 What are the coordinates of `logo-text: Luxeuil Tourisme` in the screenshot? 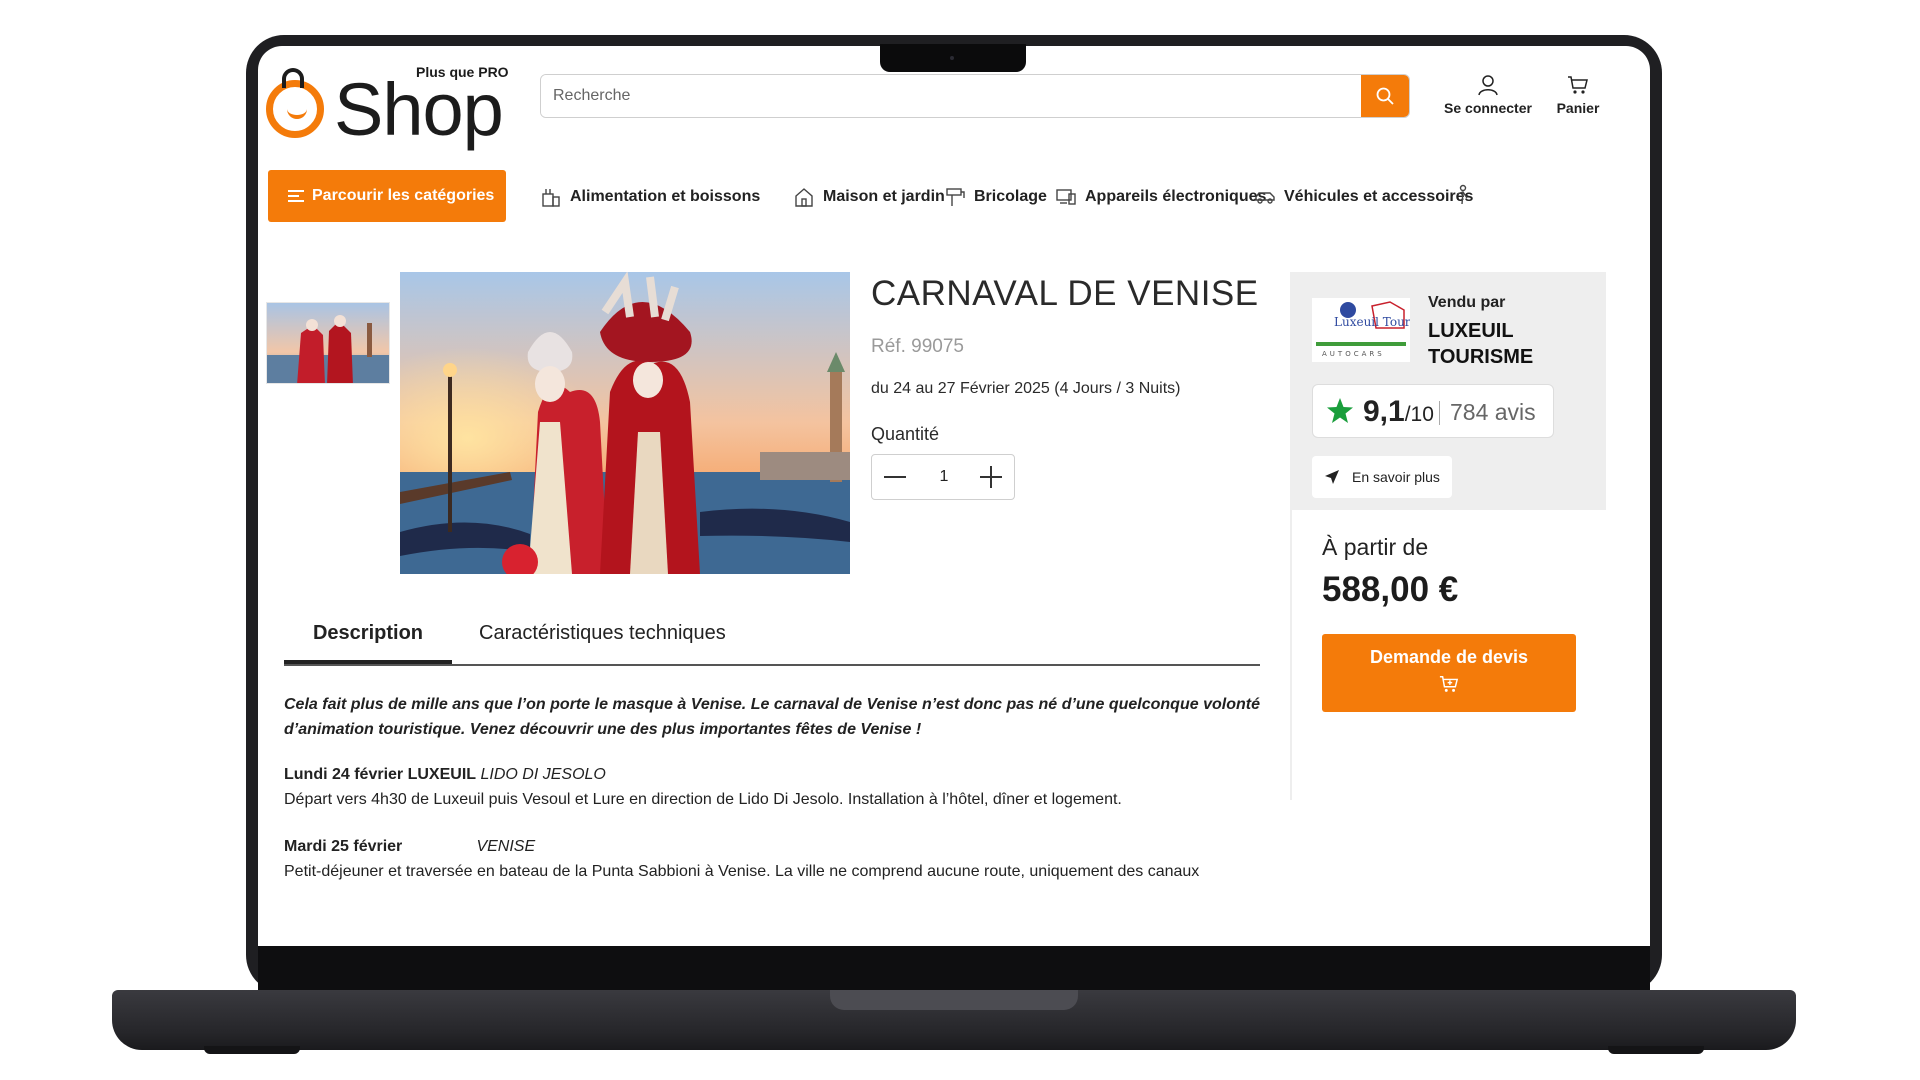 It's located at (1372, 322).